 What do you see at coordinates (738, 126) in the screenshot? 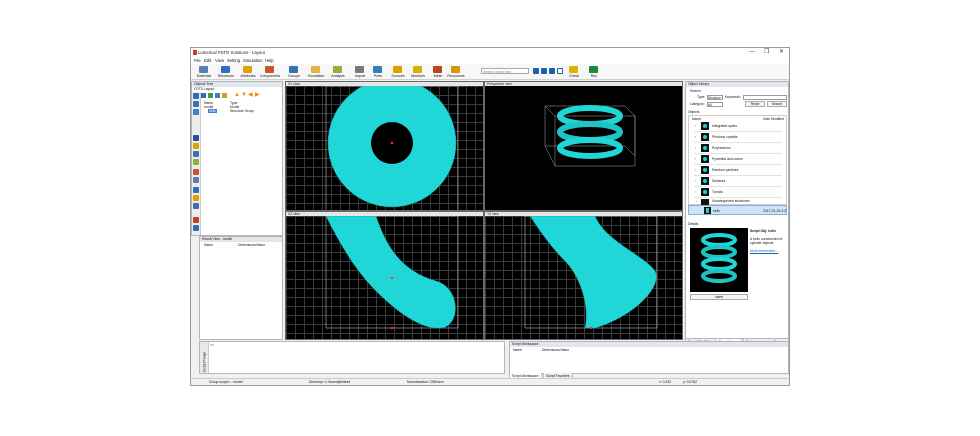
I see `list-item: › Integrated optics` at bounding box center [738, 126].